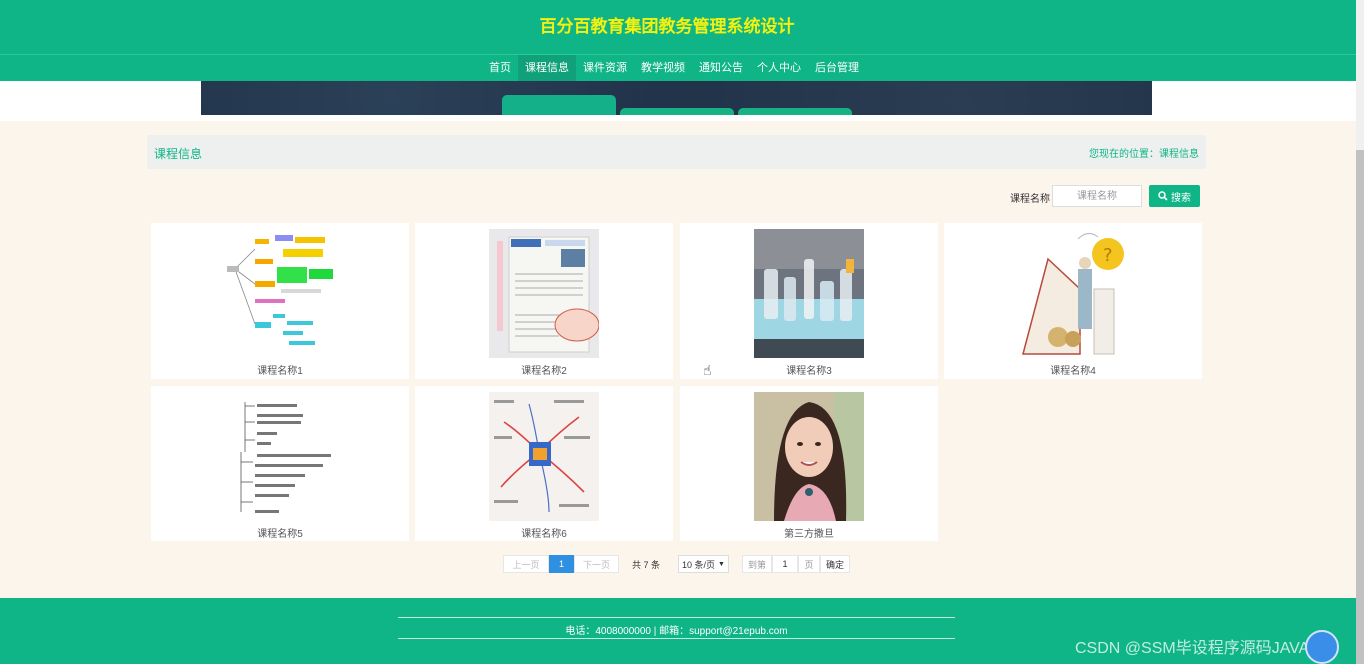  Describe the element at coordinates (809, 564) in the screenshot. I see `page-unit-label: 页` at that location.